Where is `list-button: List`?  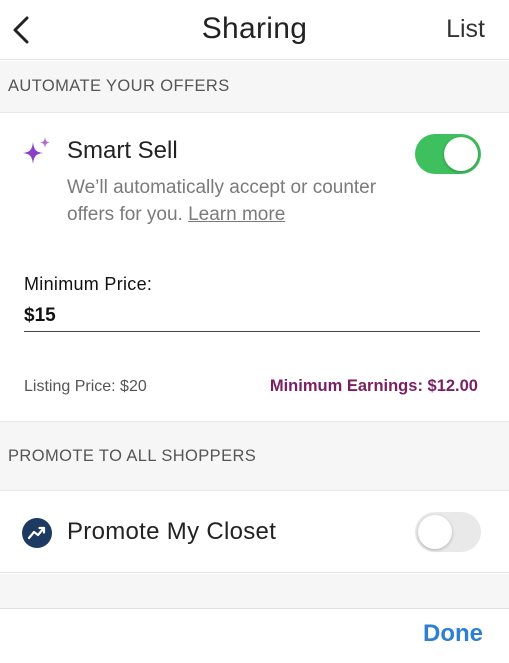
list-button: List is located at coordinates (465, 29).